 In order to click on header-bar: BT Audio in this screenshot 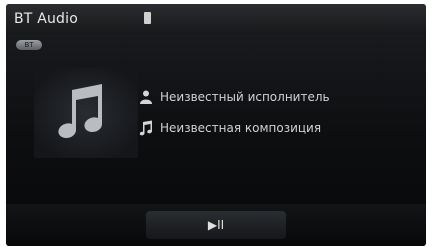, I will do `click(216, 19)`.